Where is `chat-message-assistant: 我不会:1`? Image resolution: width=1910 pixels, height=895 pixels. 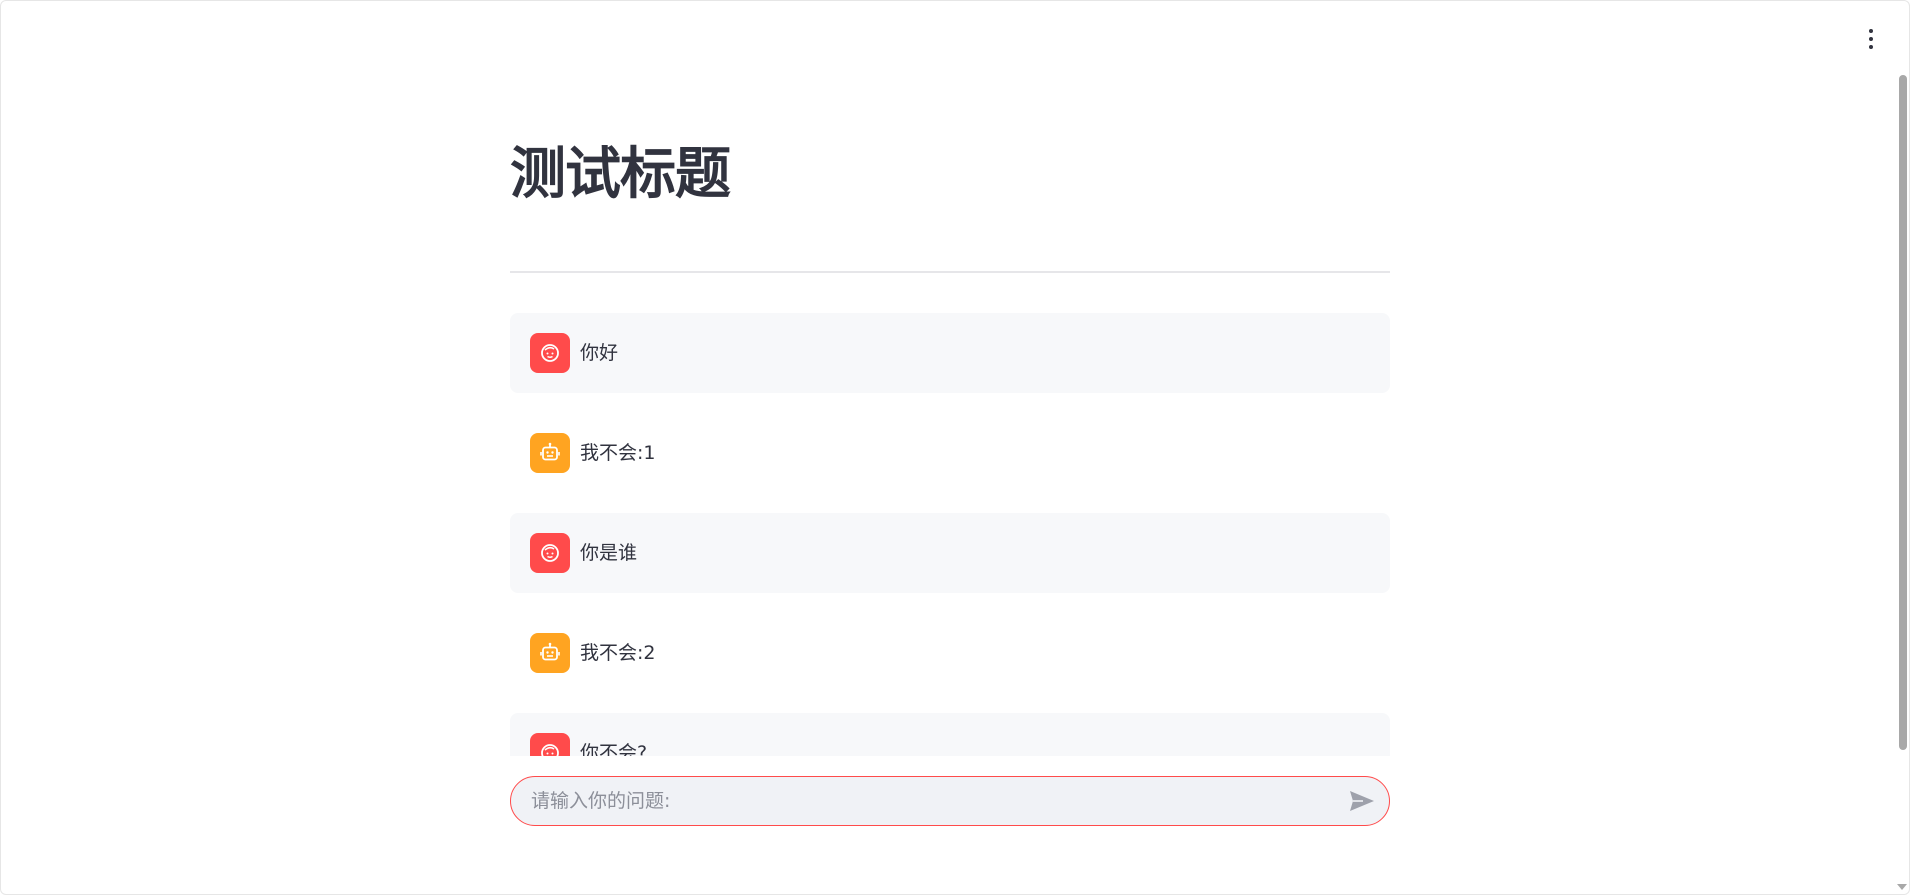 chat-message-assistant: 我不会:1 is located at coordinates (950, 453).